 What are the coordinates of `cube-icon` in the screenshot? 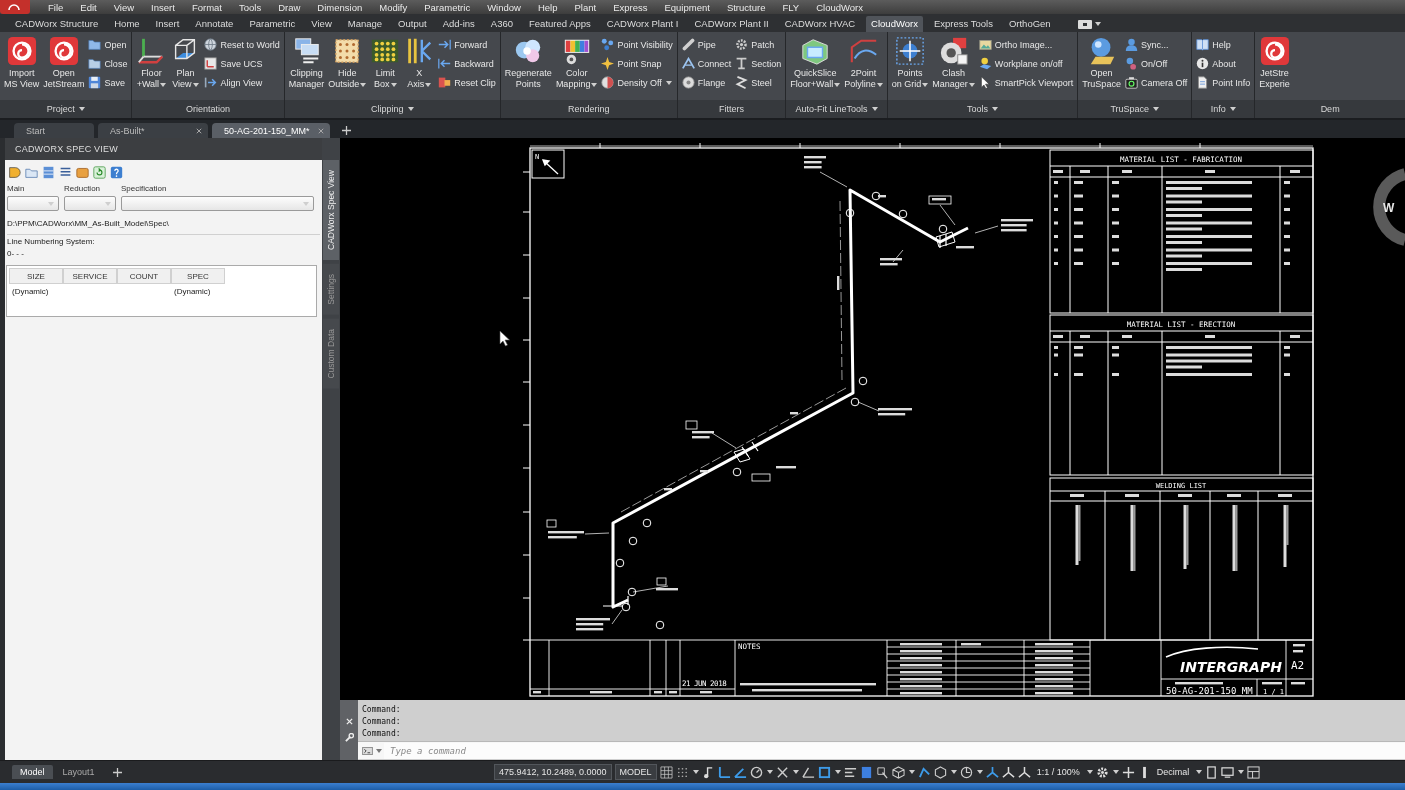 It's located at (898, 772).